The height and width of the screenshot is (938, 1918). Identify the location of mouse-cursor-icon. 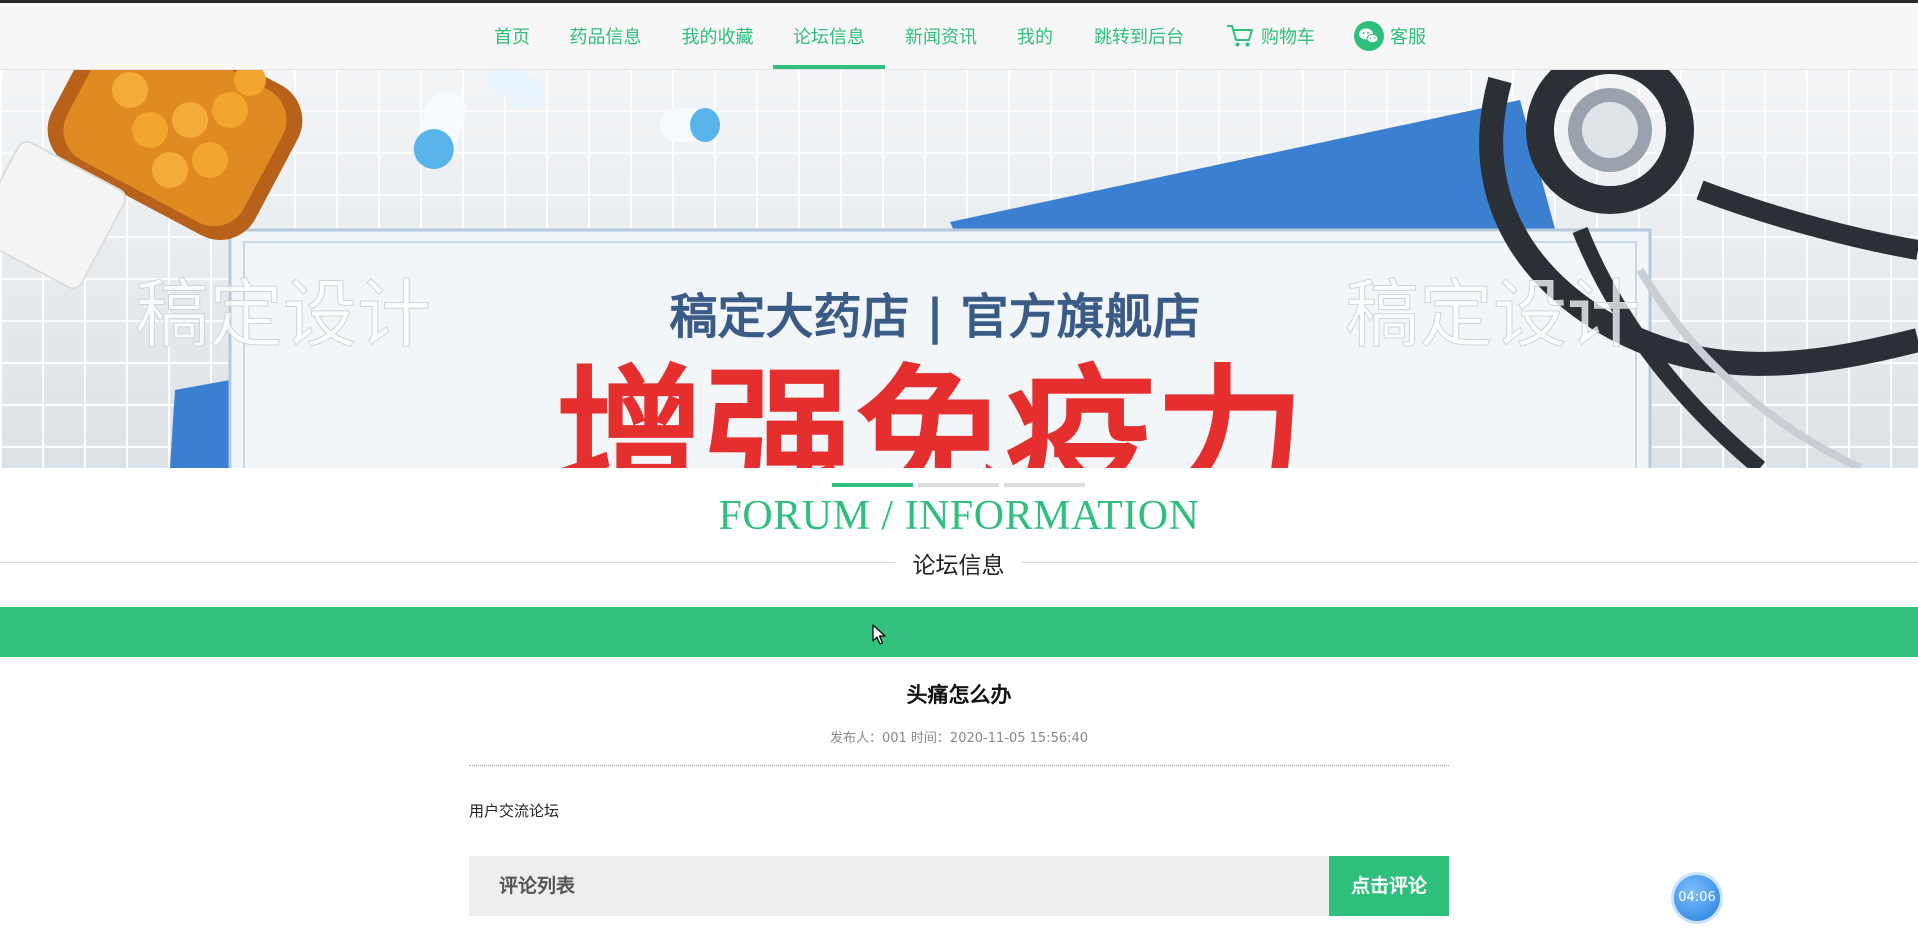
(879, 634).